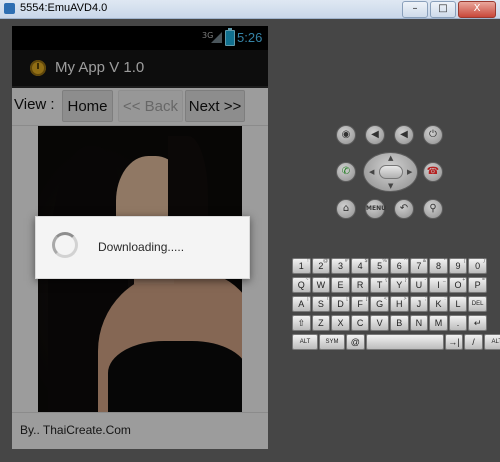 The width and height of the screenshot is (500, 462). What do you see at coordinates (346, 135) in the screenshot?
I see `camera-button: ◉` at bounding box center [346, 135].